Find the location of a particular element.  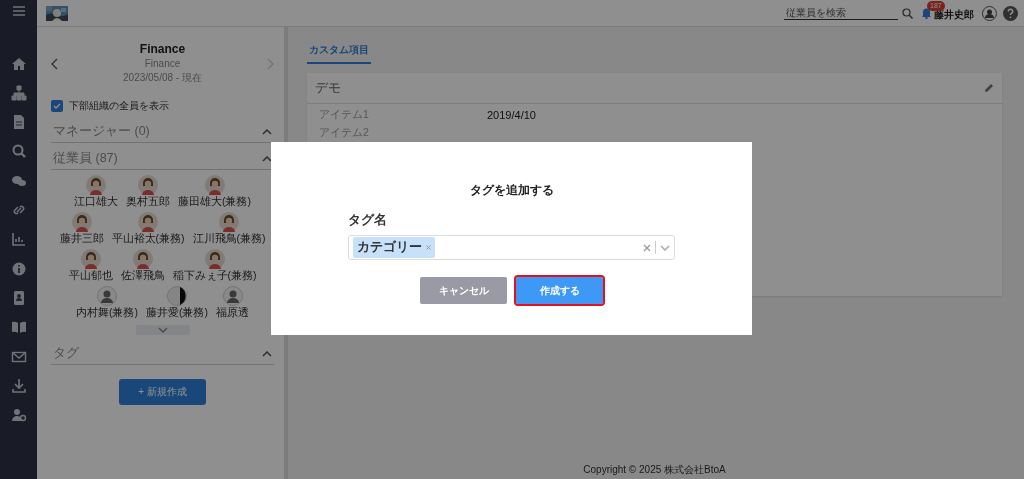

search-field: 従業員を検索 is located at coordinates (841, 13).